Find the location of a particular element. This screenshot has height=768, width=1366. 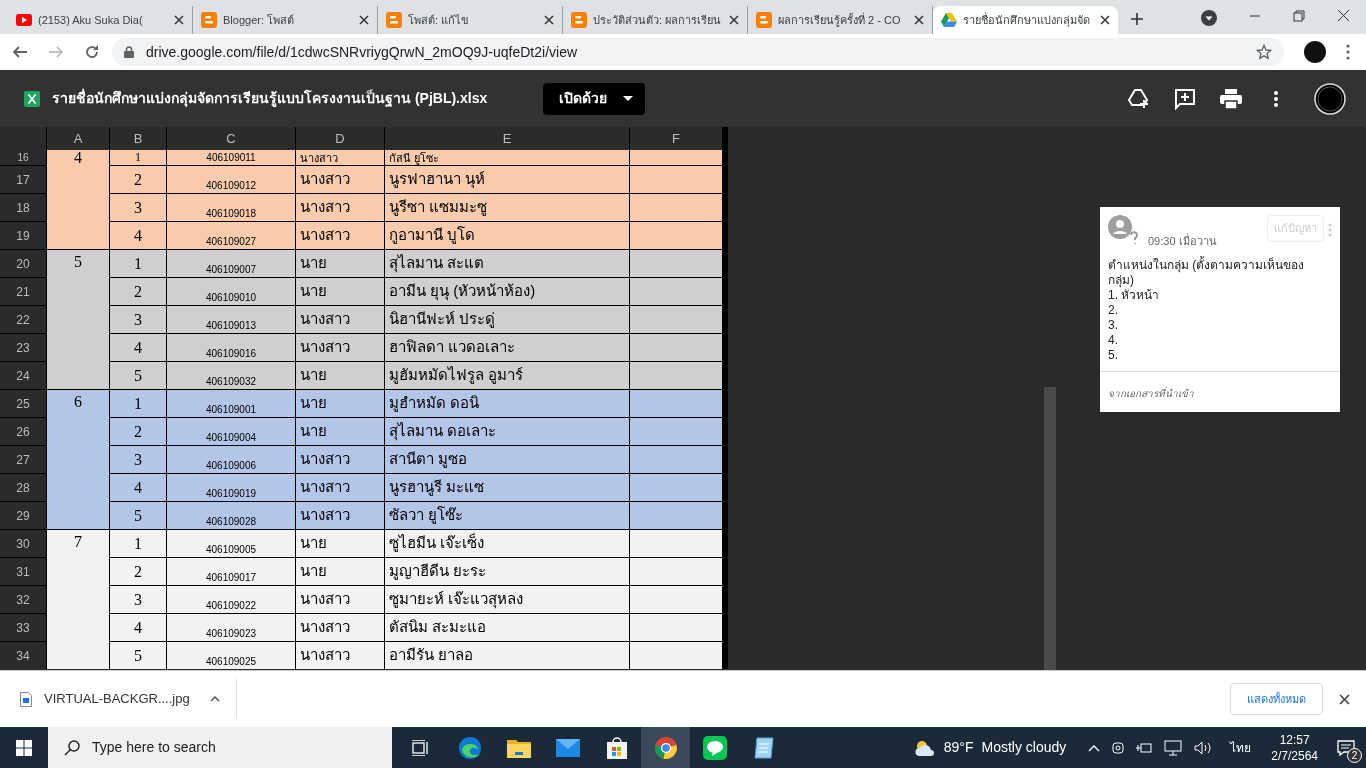

row-number: 26 is located at coordinates (23, 431).